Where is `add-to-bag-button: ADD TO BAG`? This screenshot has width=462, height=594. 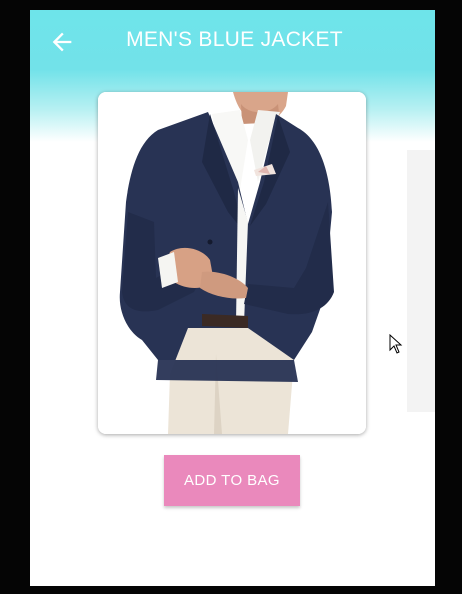
add-to-bag-button: ADD TO BAG is located at coordinates (232, 480).